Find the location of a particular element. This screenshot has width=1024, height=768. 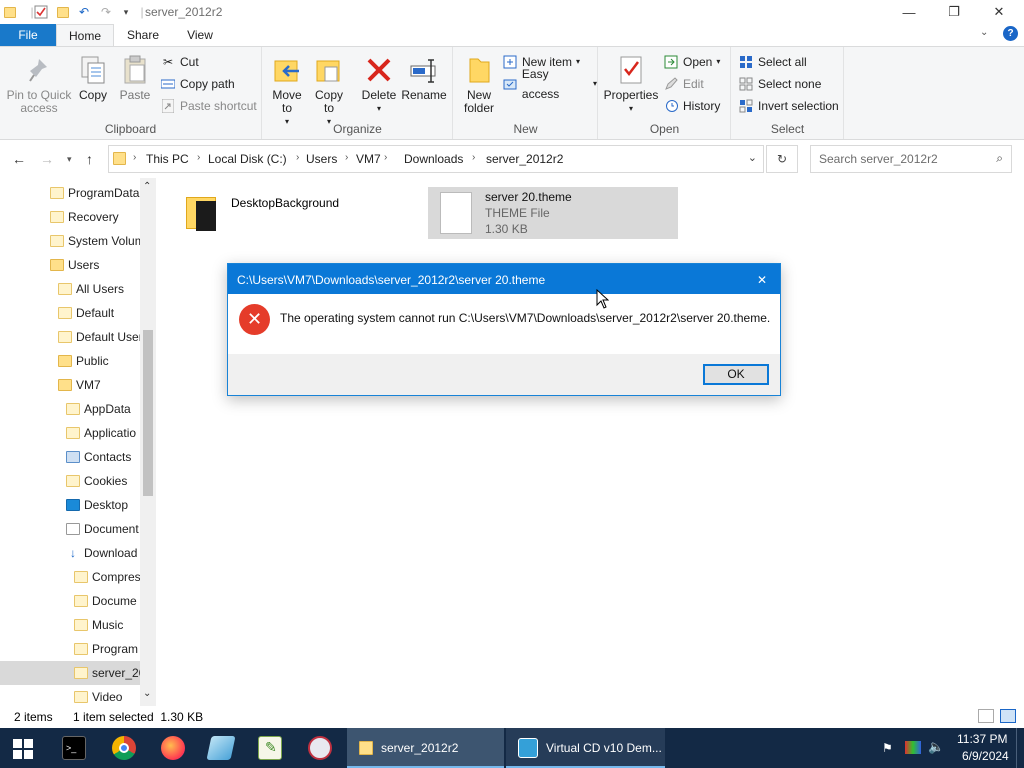

tree-item-application: Applicatio is located at coordinates (101, 433).